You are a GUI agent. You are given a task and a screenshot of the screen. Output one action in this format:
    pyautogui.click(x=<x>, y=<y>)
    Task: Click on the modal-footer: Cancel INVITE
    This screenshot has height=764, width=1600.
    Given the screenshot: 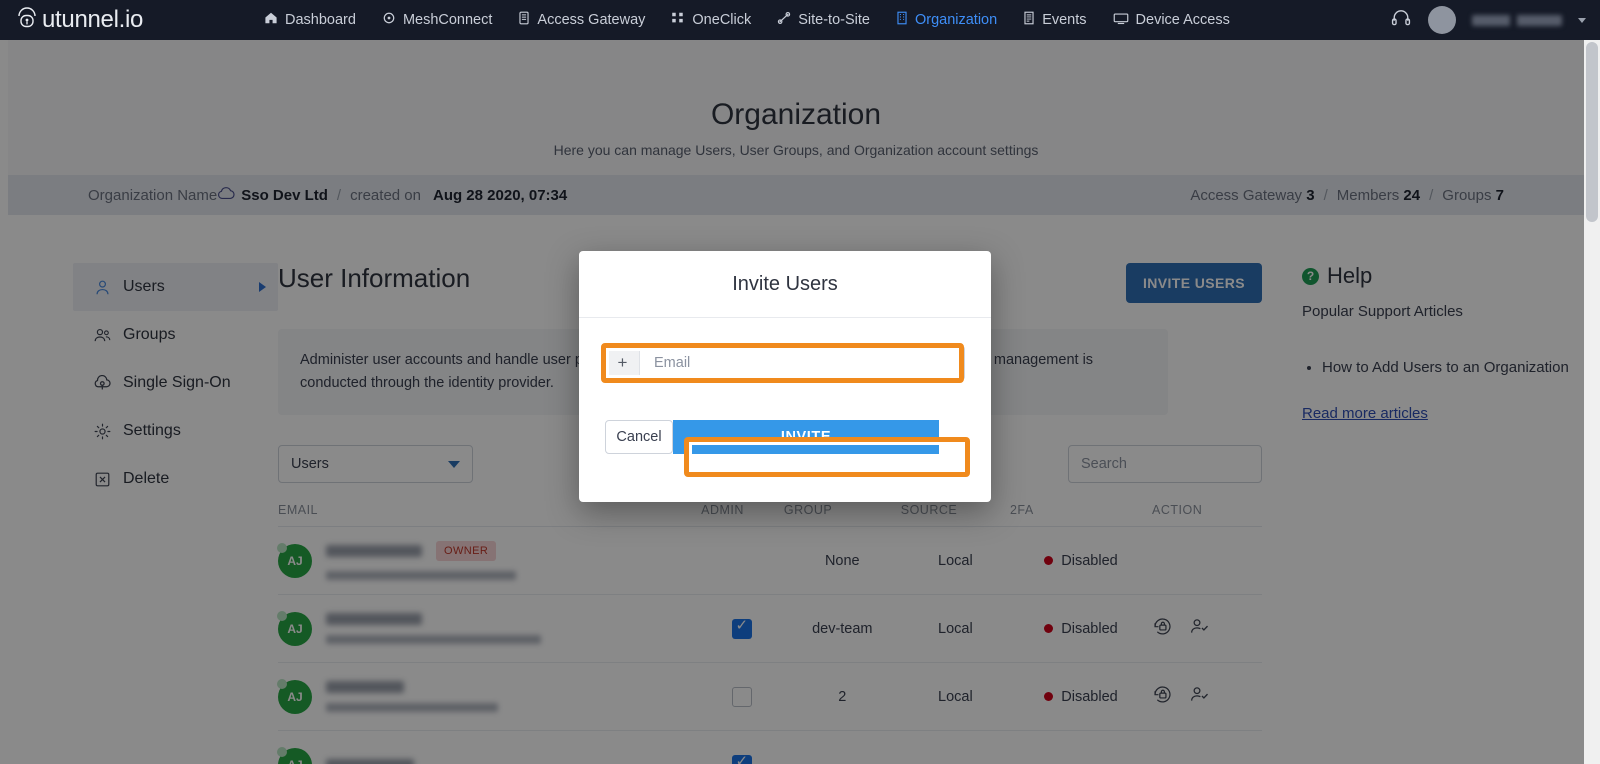 What is the action you would take?
    pyautogui.click(x=785, y=437)
    